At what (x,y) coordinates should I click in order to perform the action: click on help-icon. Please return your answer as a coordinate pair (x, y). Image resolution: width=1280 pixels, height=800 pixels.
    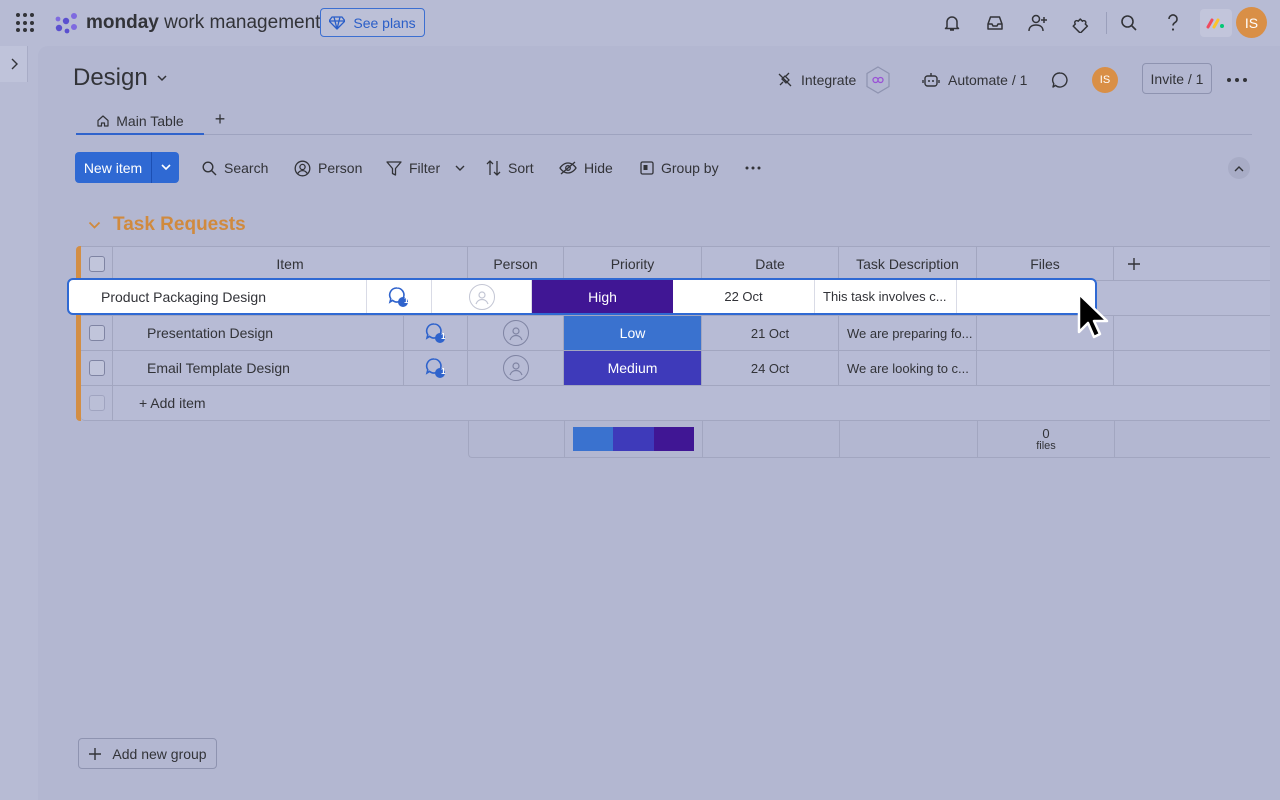
    Looking at the image, I should click on (1173, 23).